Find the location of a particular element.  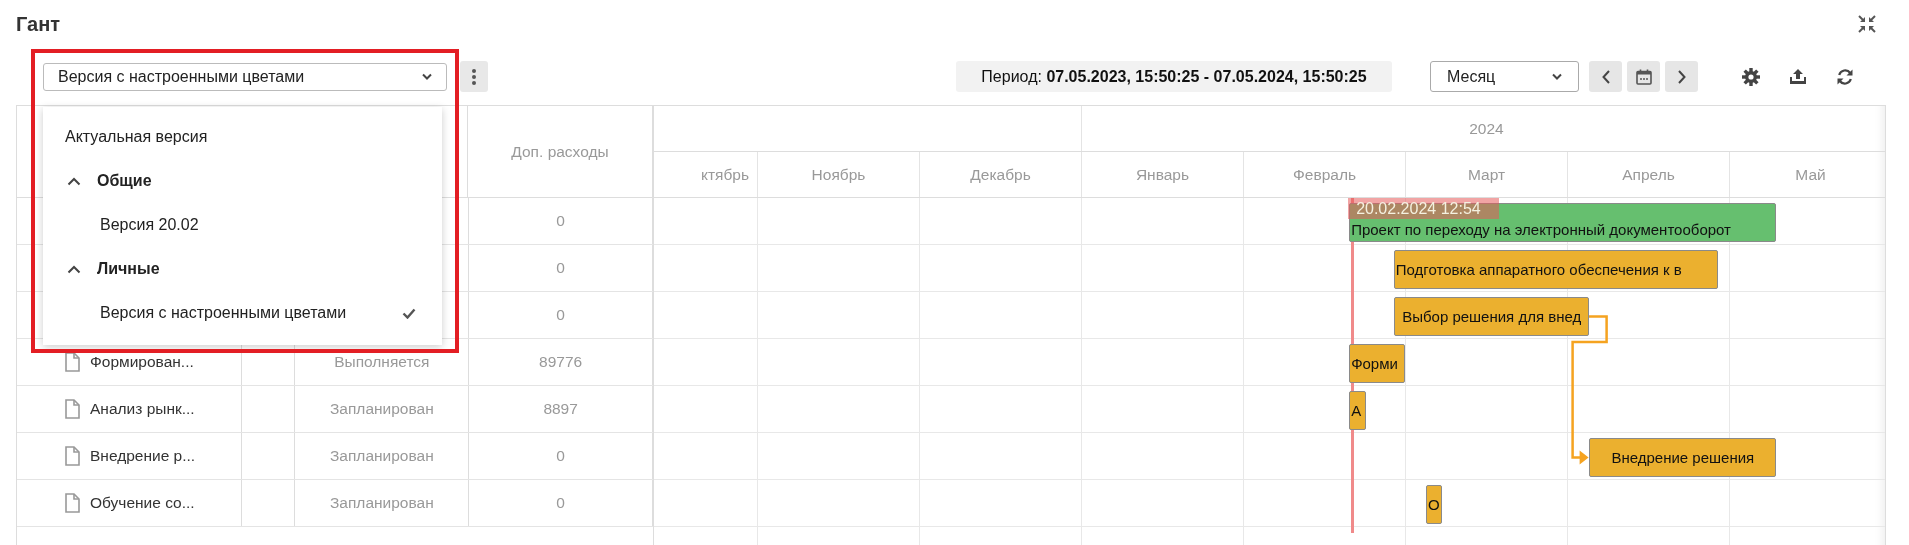

more-button is located at coordinates (474, 76).